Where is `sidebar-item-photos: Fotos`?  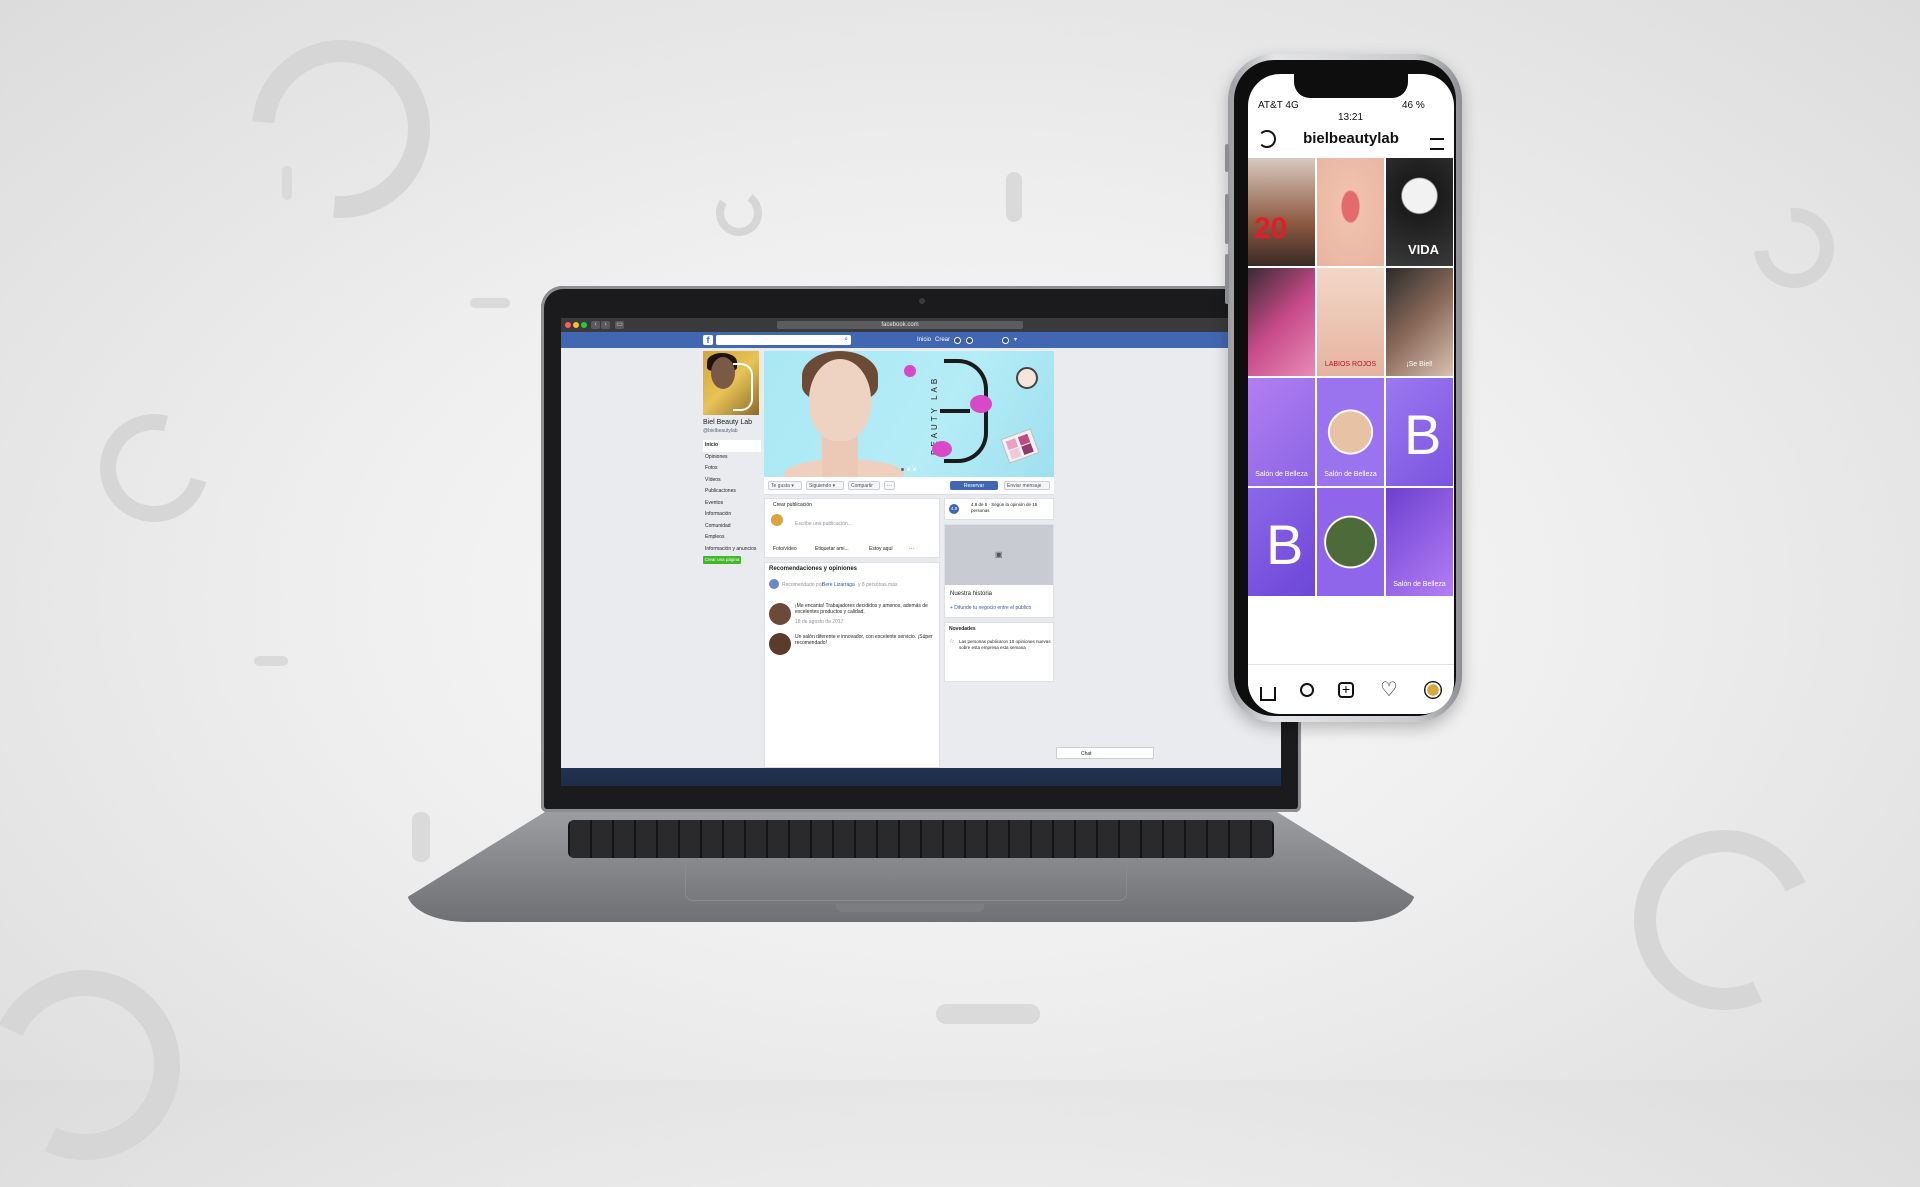 sidebar-item-photos: Fotos is located at coordinates (732, 469).